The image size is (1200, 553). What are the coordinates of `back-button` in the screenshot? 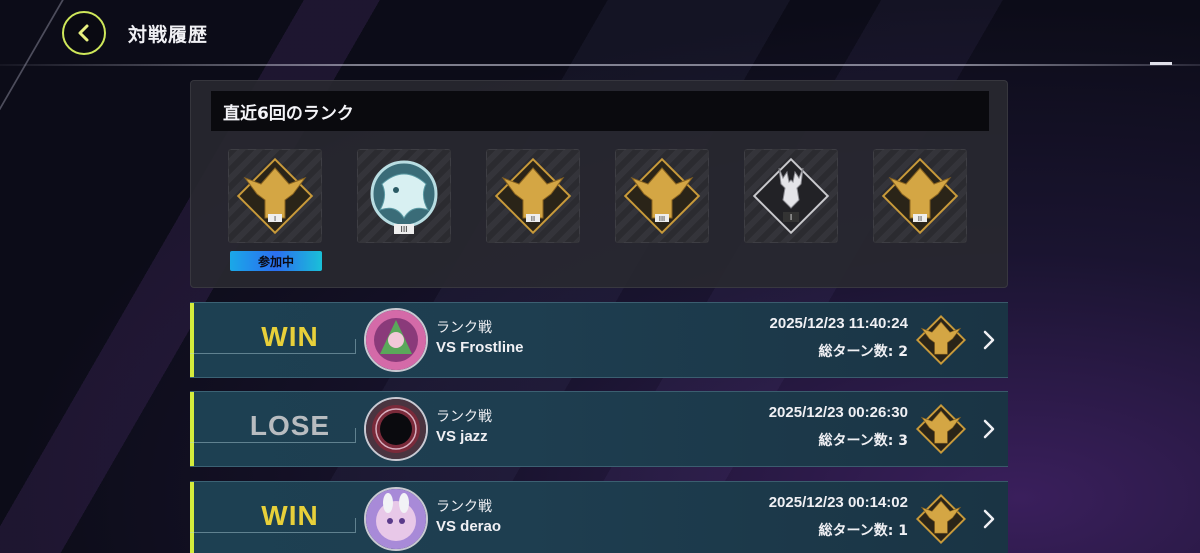 It's located at (84, 33).